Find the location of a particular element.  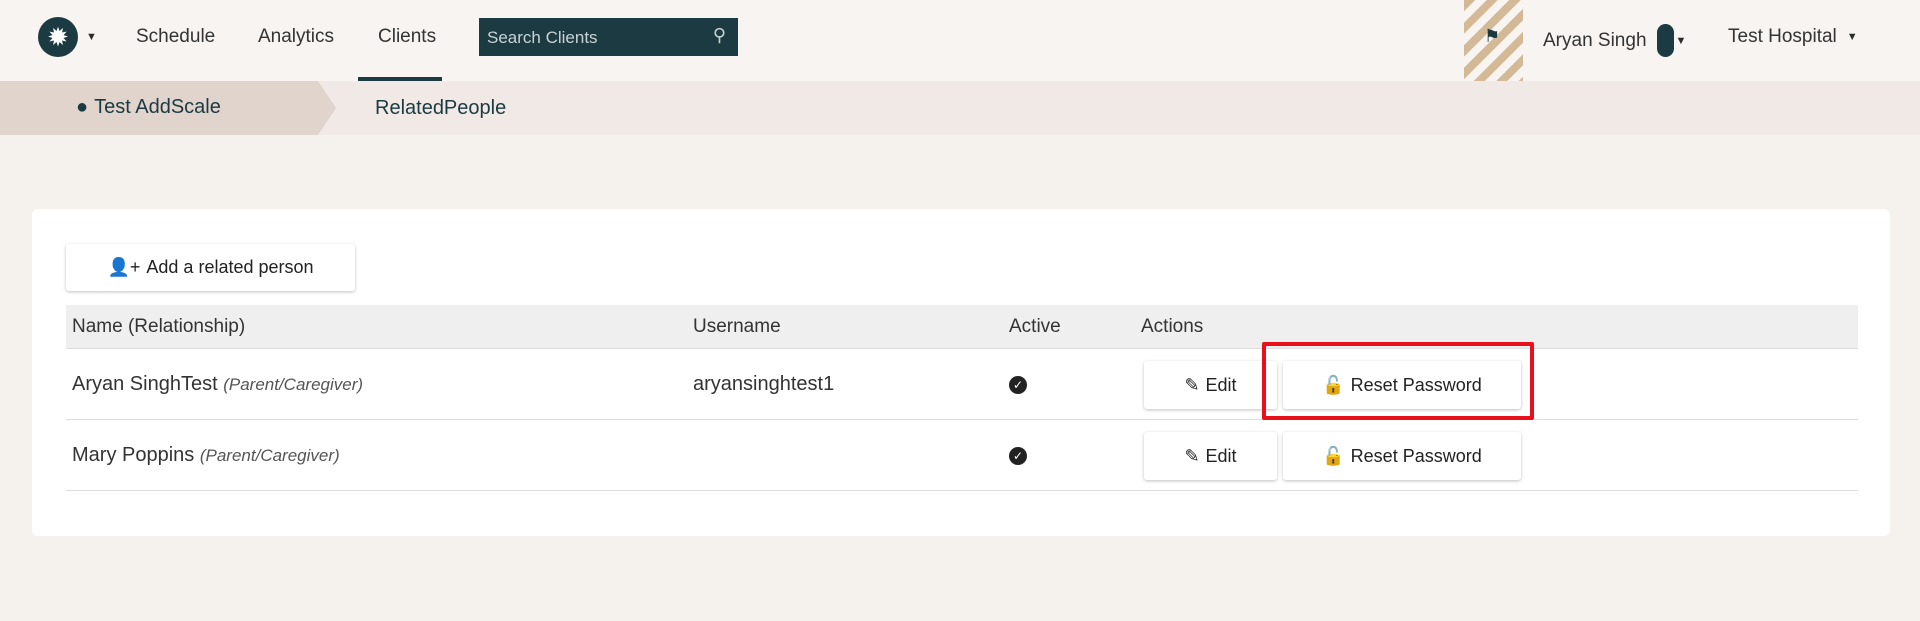

row-name: Mary Poppins (Parent/Caregiver) is located at coordinates (206, 455).